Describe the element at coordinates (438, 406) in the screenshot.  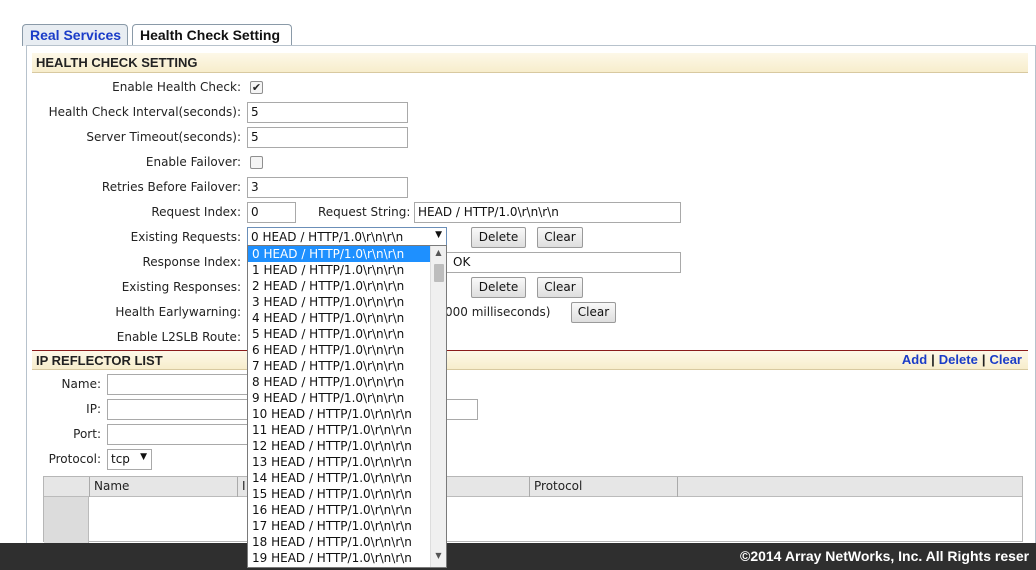
I see `dropdown-scrollbar: ▲ ▼` at that location.